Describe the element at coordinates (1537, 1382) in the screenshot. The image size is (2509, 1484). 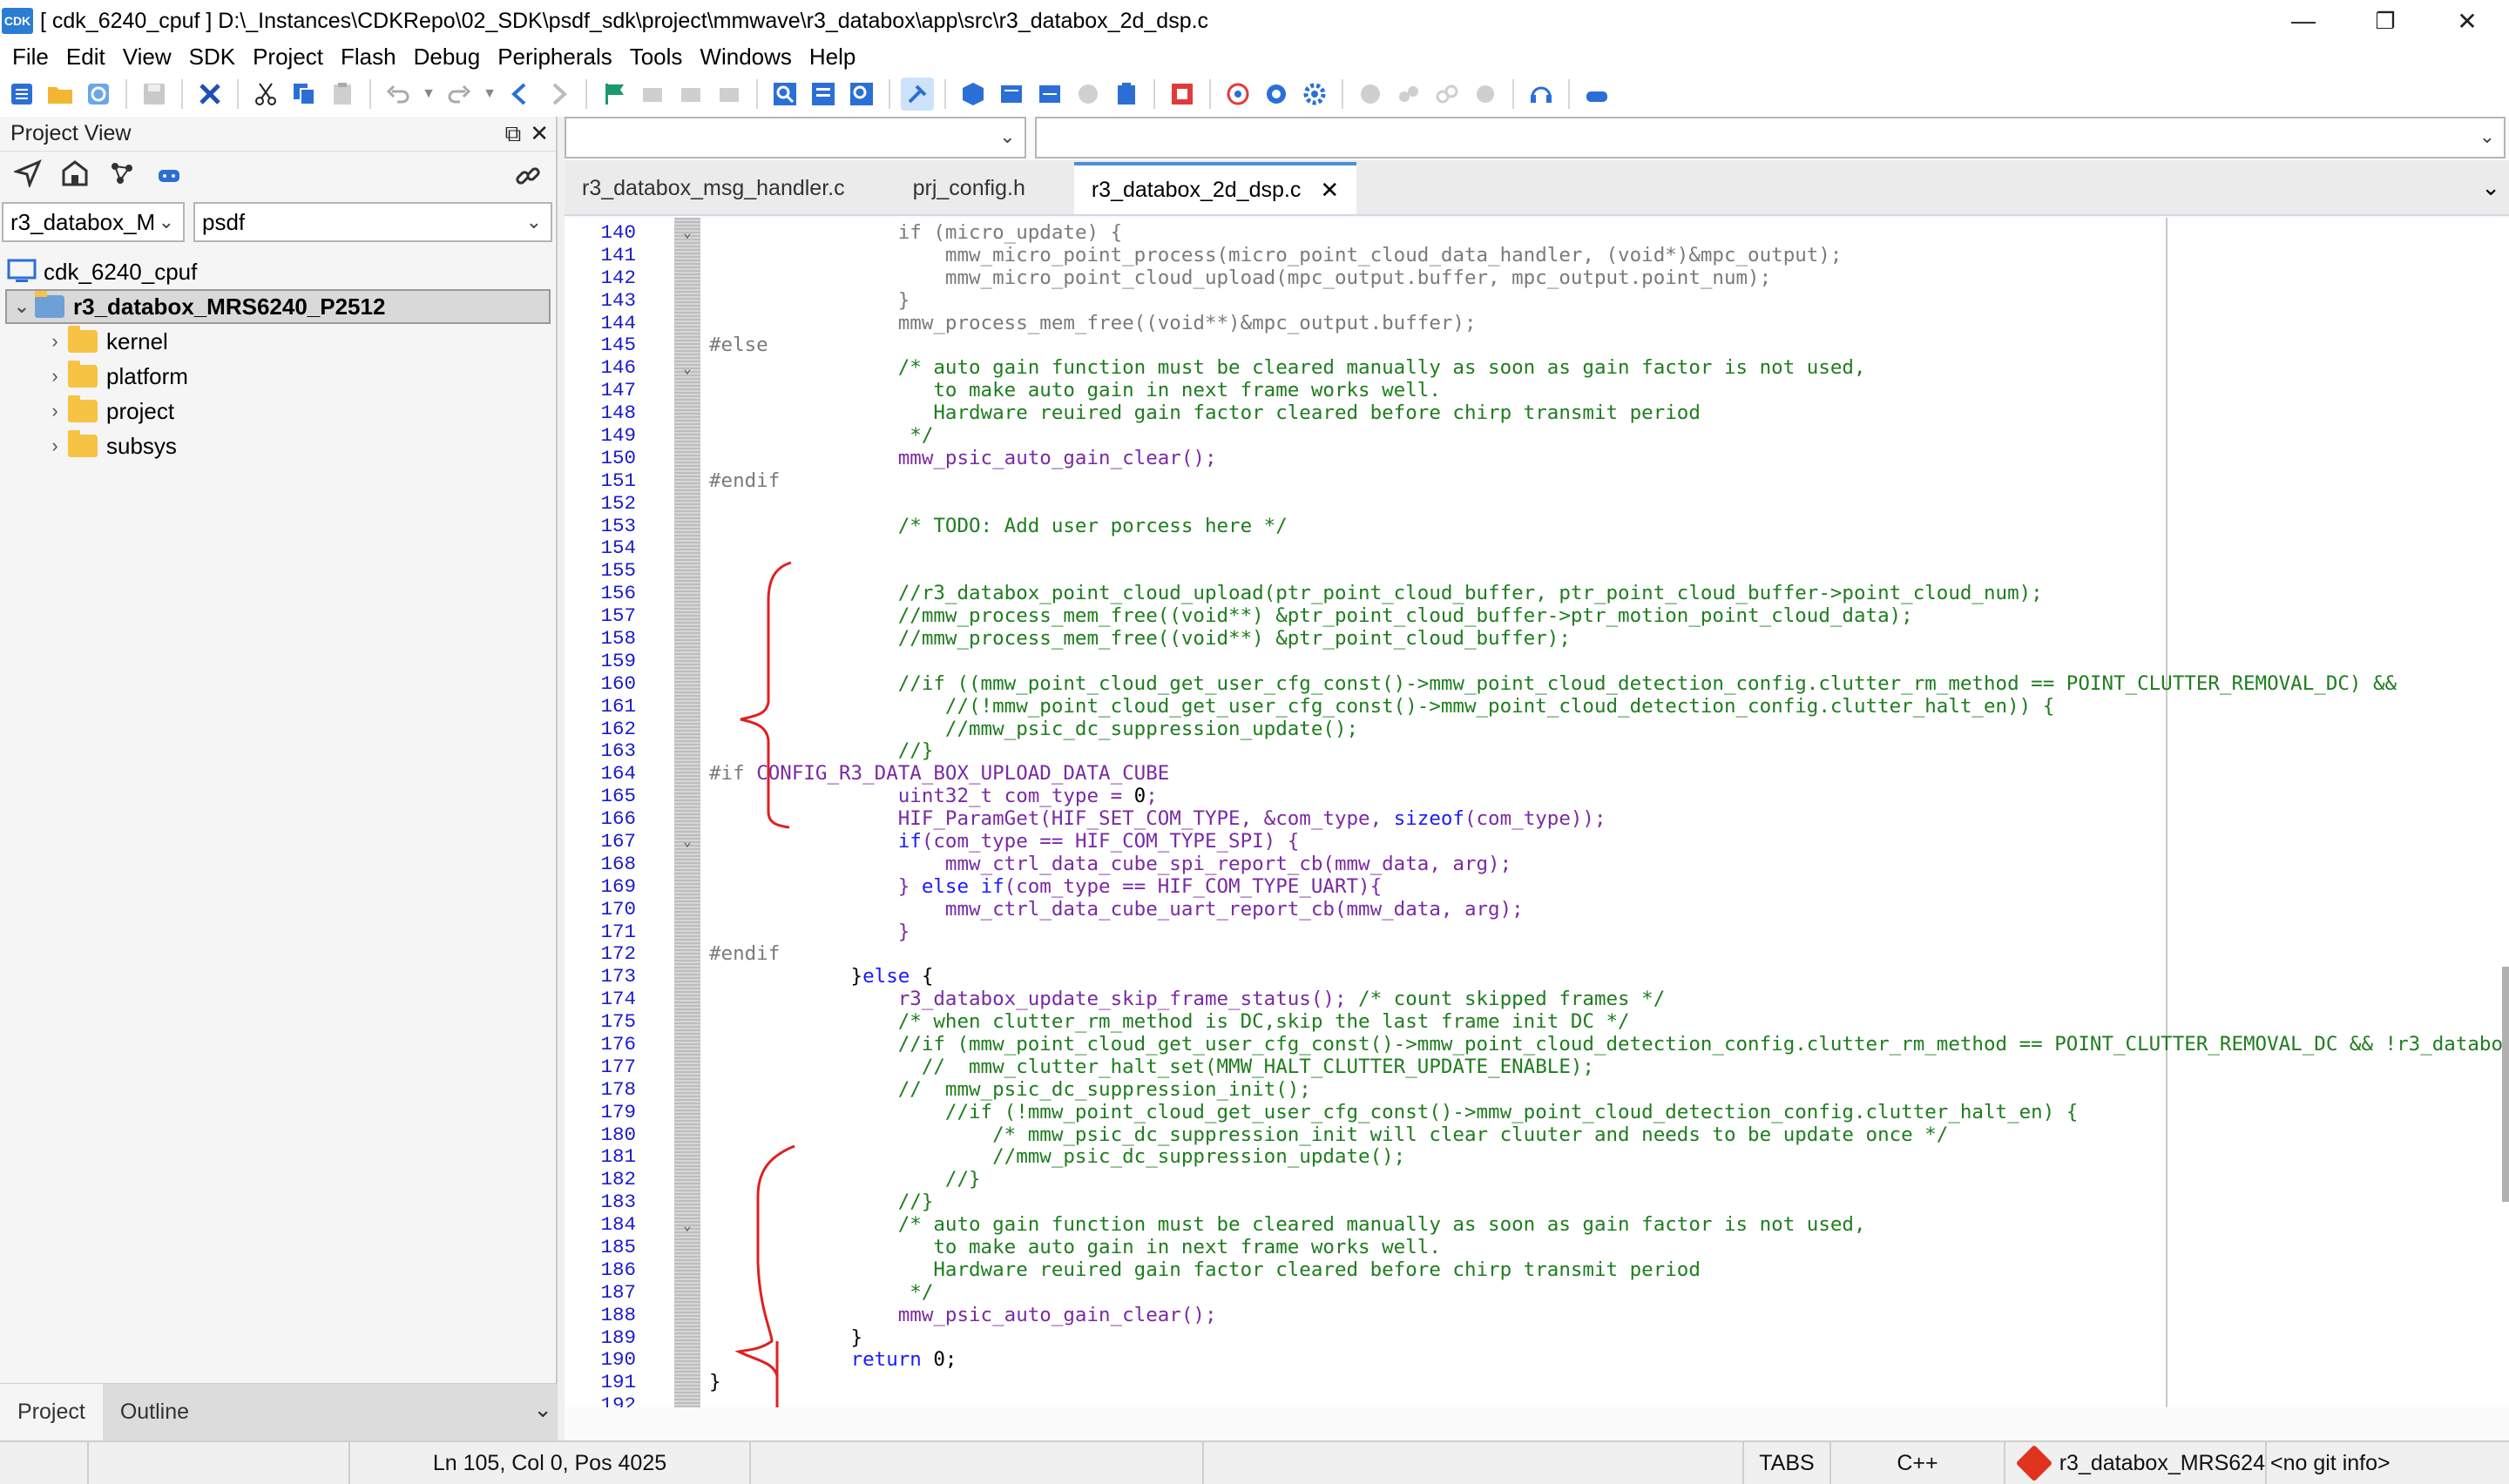
I see `code-line: 191}` at that location.